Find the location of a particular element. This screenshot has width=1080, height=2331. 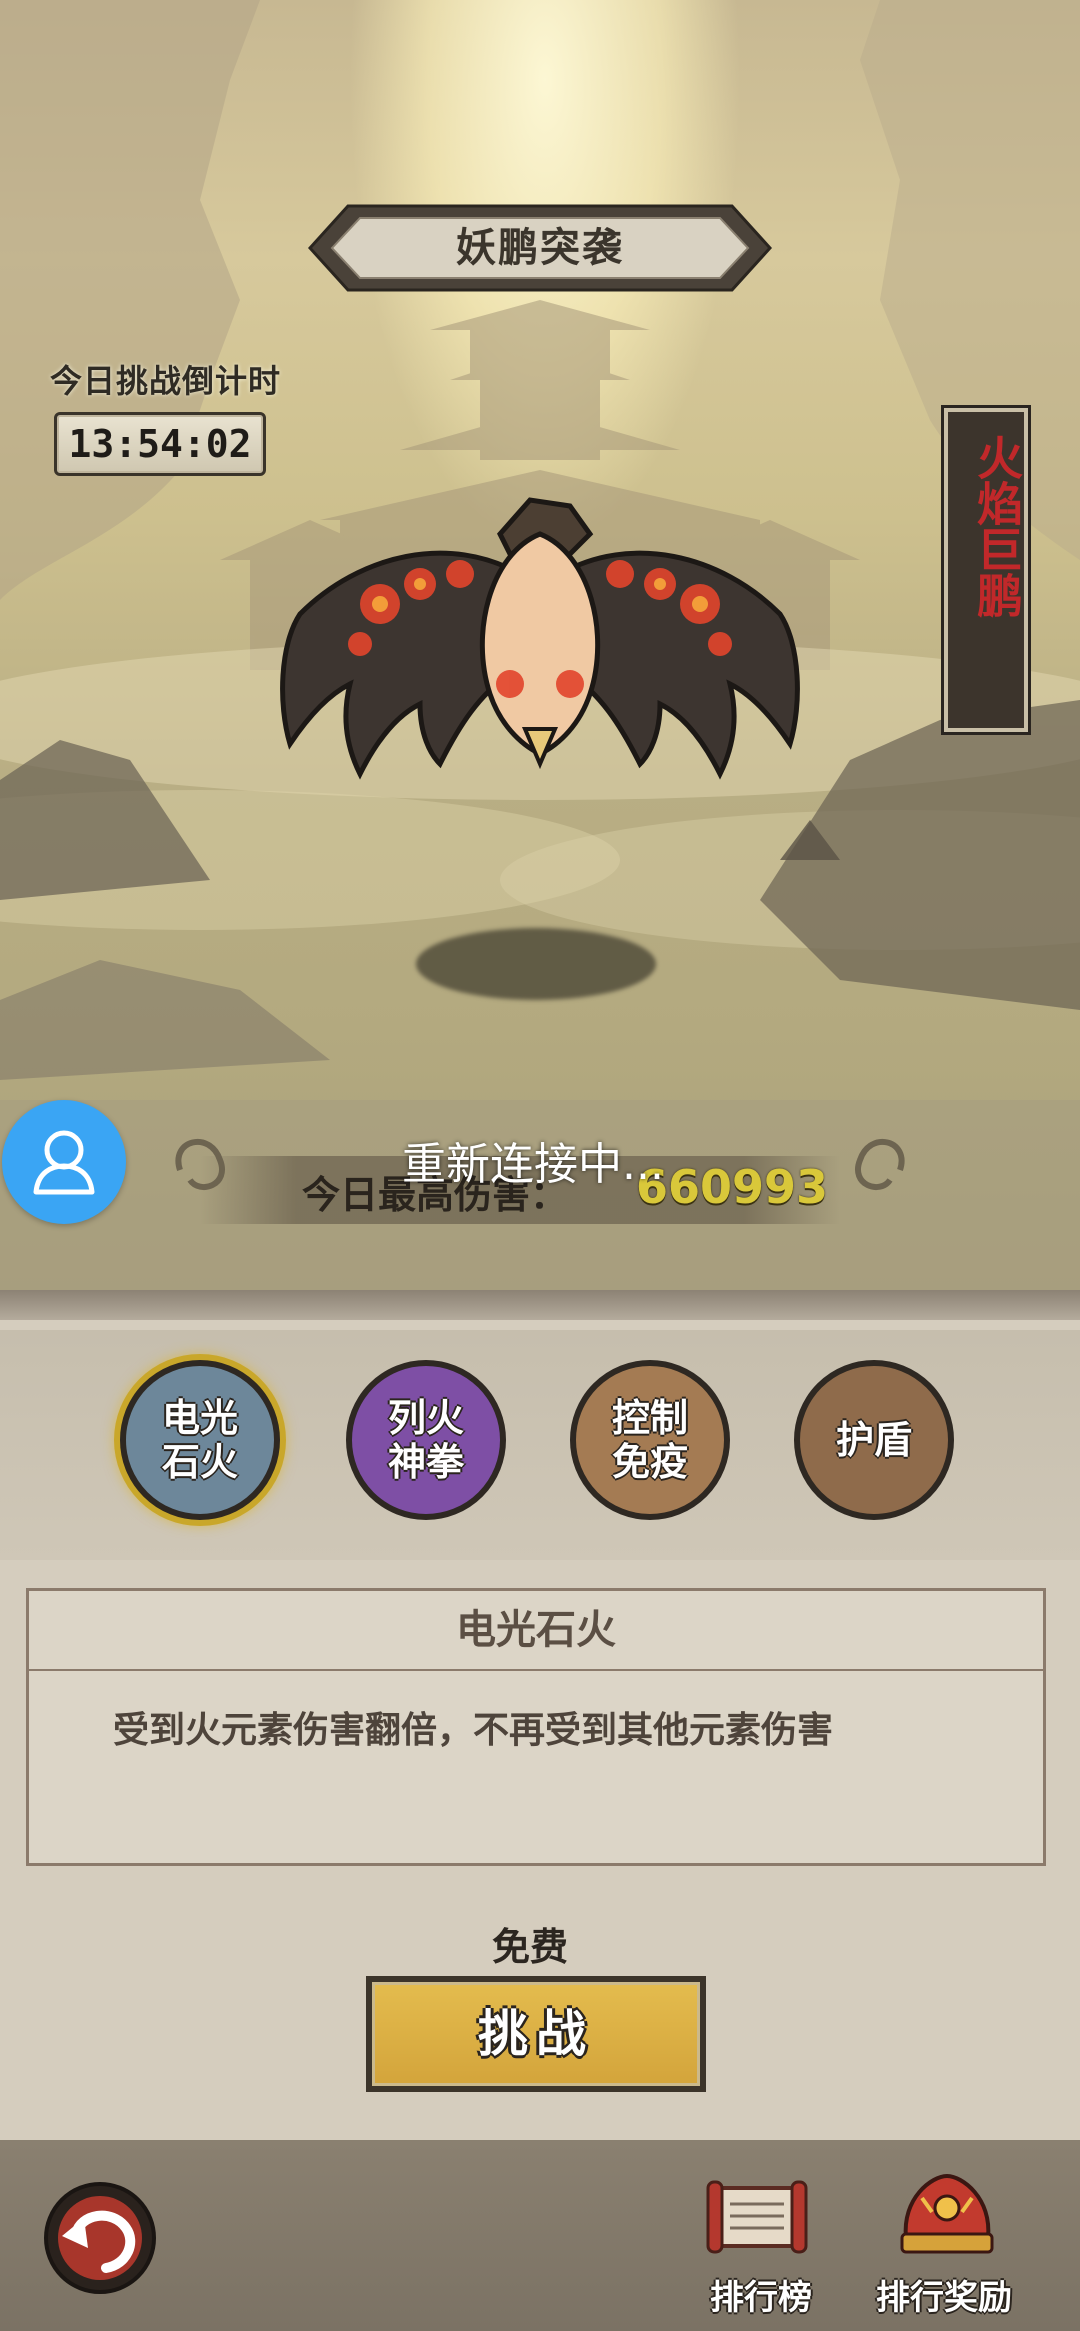

skill-label-4: 护盾 is located at coordinates (873, 1440).